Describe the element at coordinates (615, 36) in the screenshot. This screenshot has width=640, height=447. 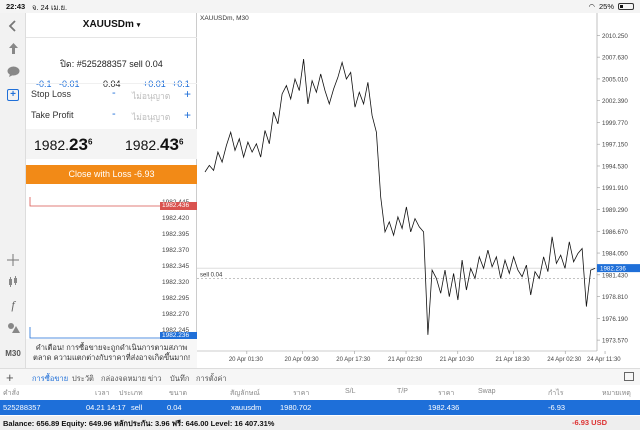
I see `y-tick-label: 2010.250` at that location.